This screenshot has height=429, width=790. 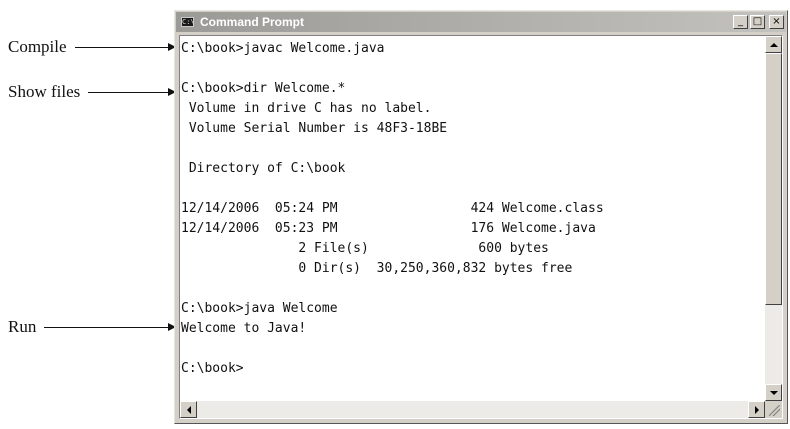 I want to click on resize-grip-icon, so click(x=774, y=410).